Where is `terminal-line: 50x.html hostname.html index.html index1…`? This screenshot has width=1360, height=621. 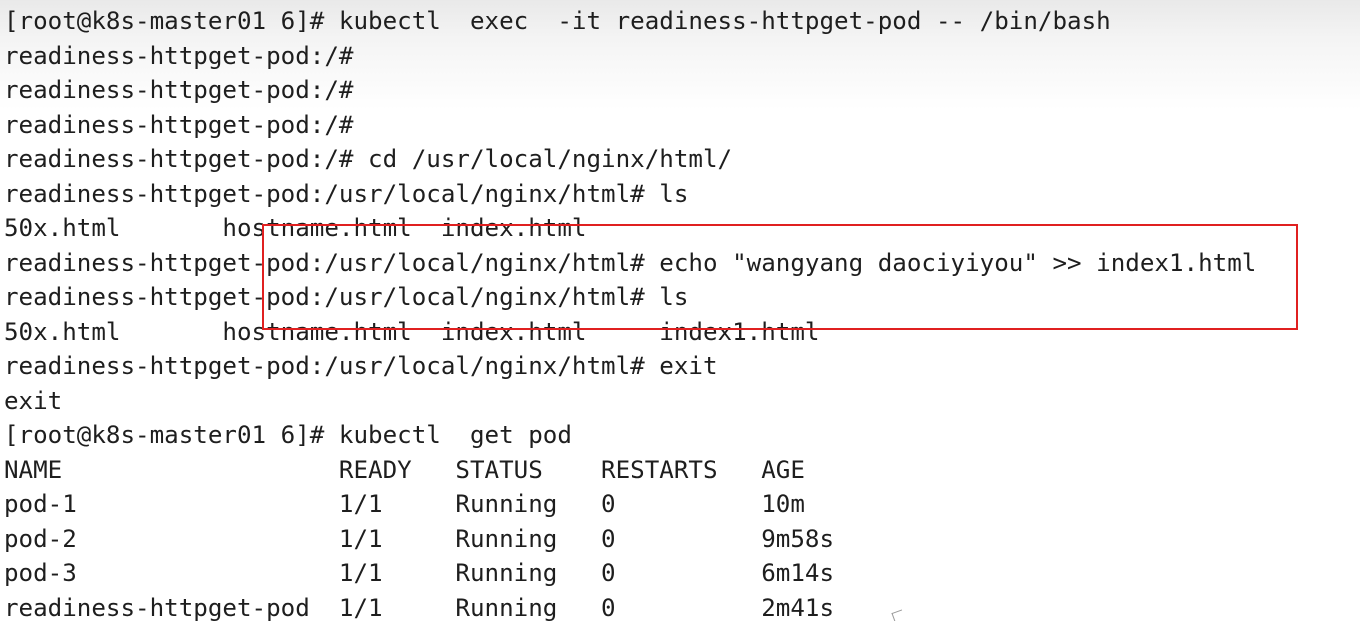 terminal-line: 50x.html hostname.html index.html index1… is located at coordinates (412, 331).